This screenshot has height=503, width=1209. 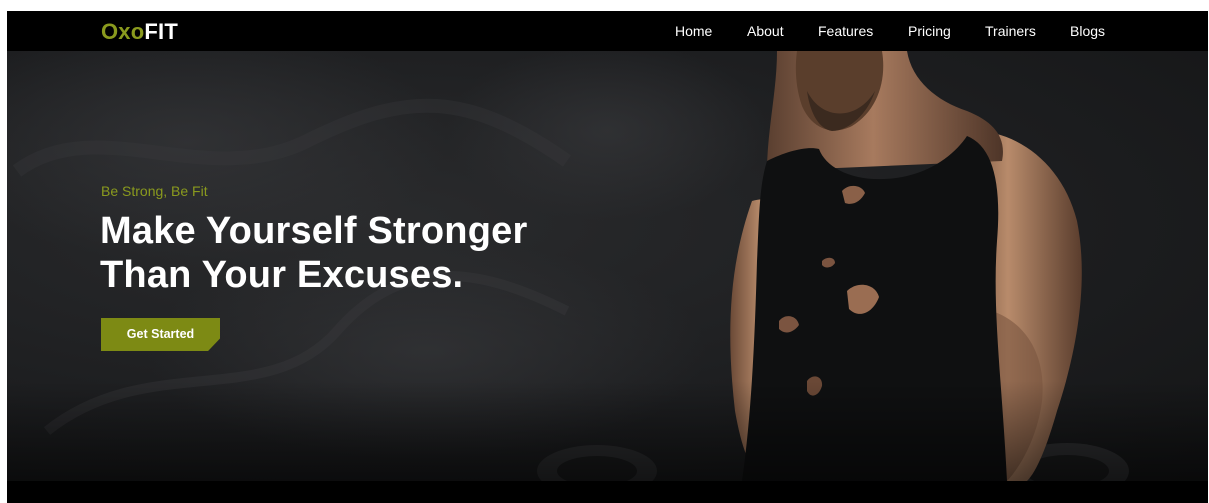 I want to click on nav-link-pricing: Pricing, so click(x=929, y=31).